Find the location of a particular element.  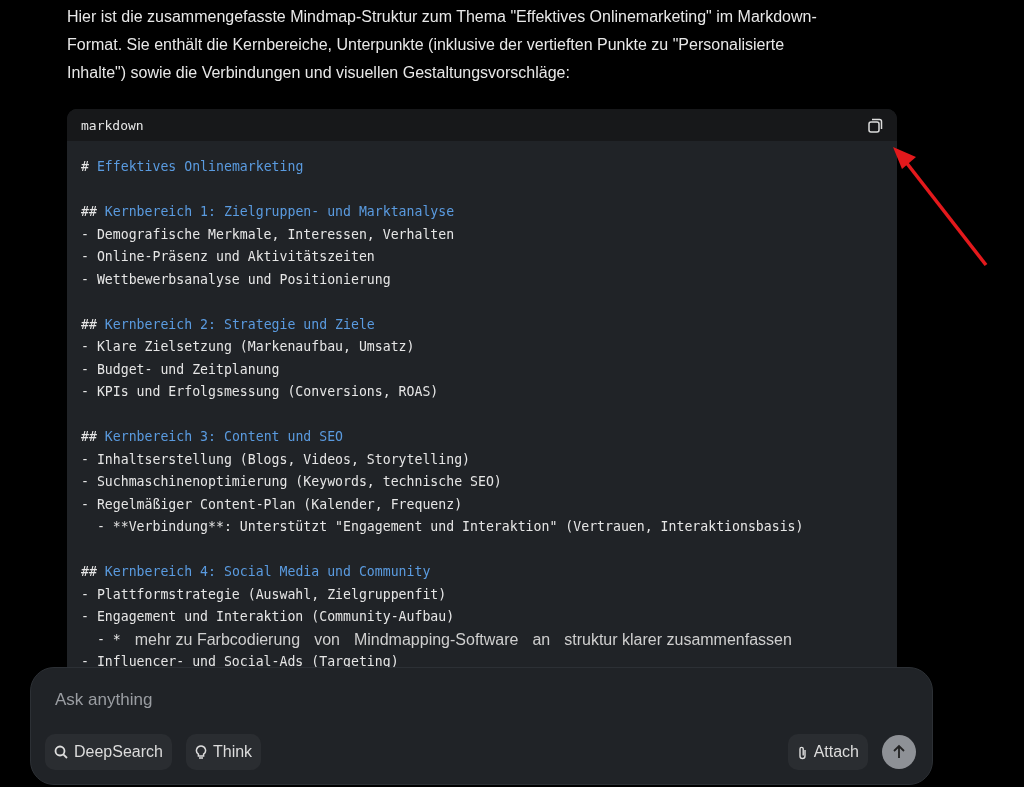

attach-button: Attach is located at coordinates (827, 752).